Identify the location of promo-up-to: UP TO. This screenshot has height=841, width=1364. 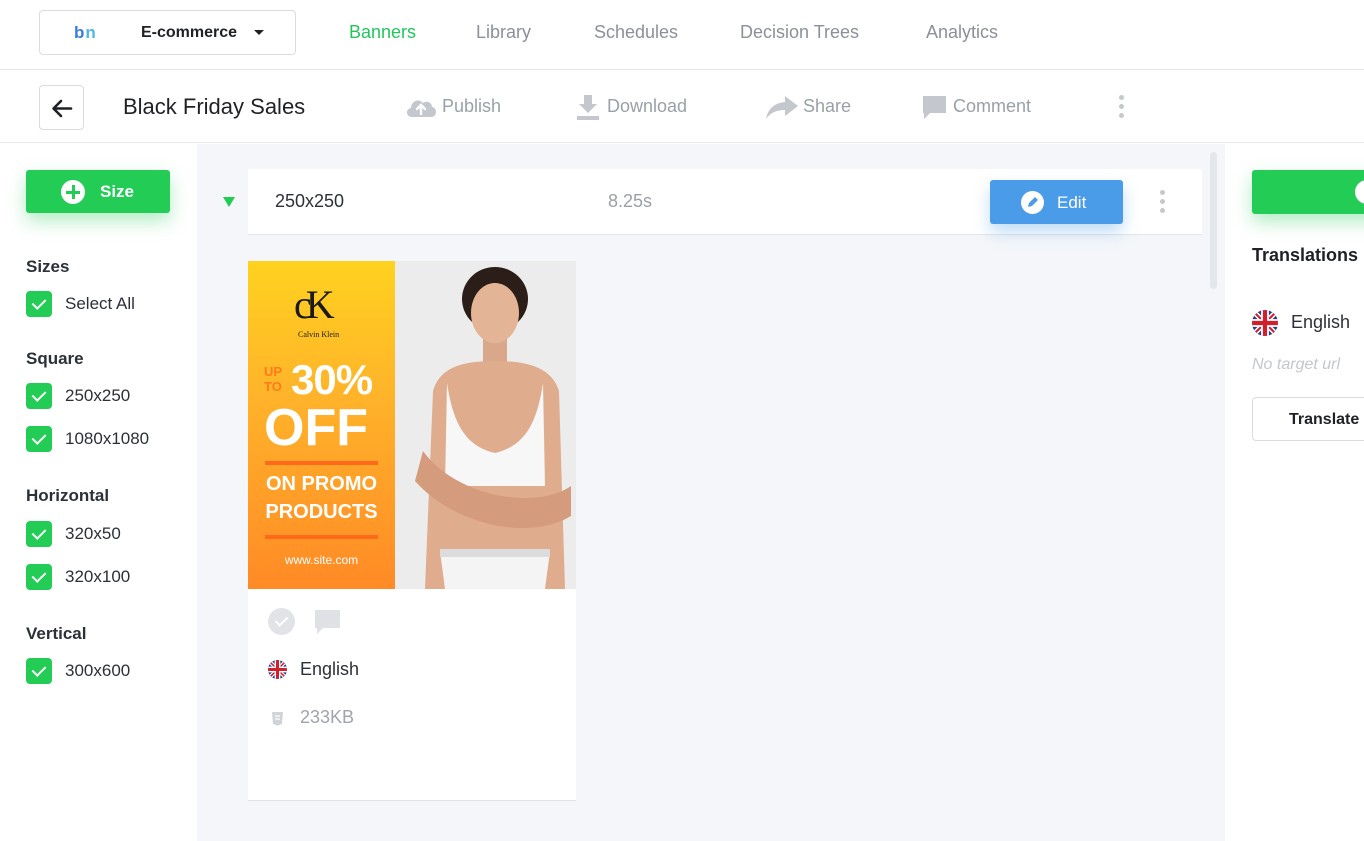
(273, 379).